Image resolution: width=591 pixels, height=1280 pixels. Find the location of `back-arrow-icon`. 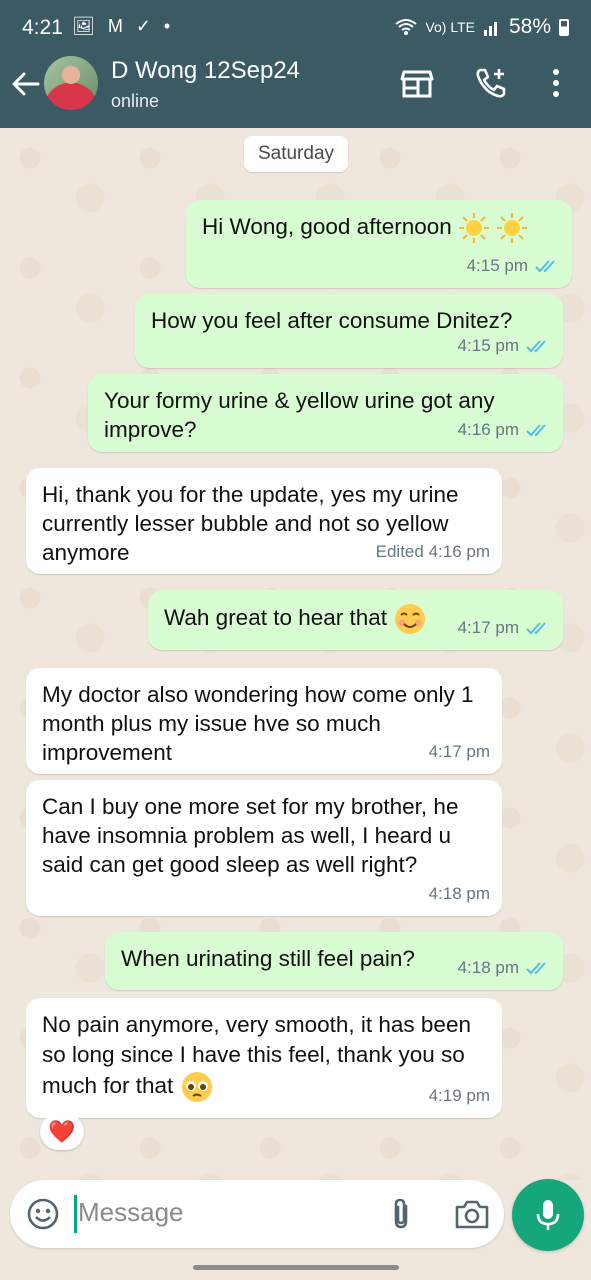

back-arrow-icon is located at coordinates (26, 84).